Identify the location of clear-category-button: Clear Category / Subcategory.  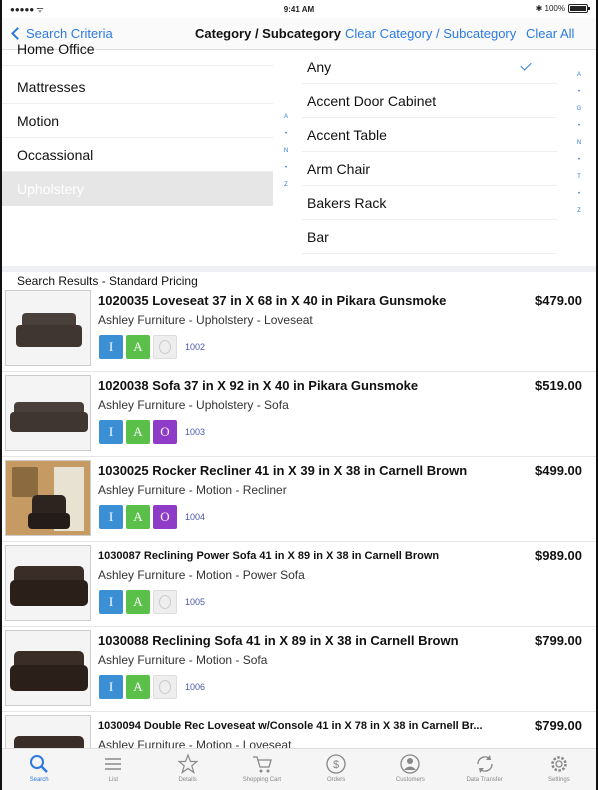
(430, 33).